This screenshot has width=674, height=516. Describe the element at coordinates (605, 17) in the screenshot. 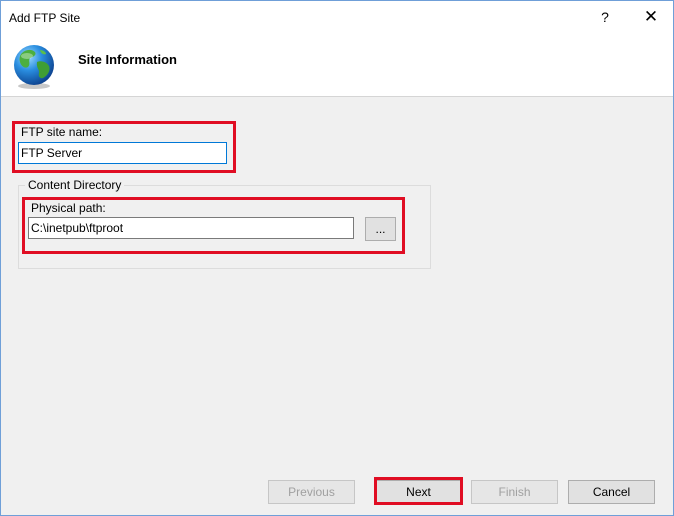

I see `help-button: ?` at that location.